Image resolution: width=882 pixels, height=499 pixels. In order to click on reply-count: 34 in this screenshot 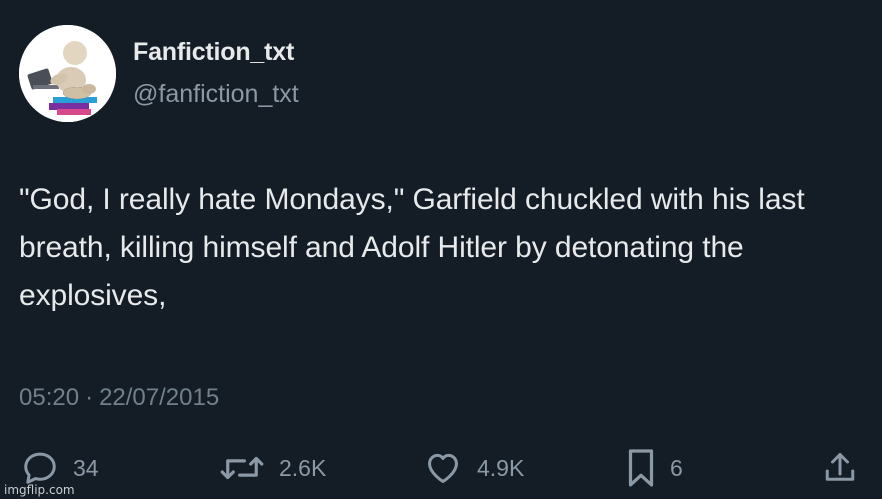, I will do `click(86, 467)`.